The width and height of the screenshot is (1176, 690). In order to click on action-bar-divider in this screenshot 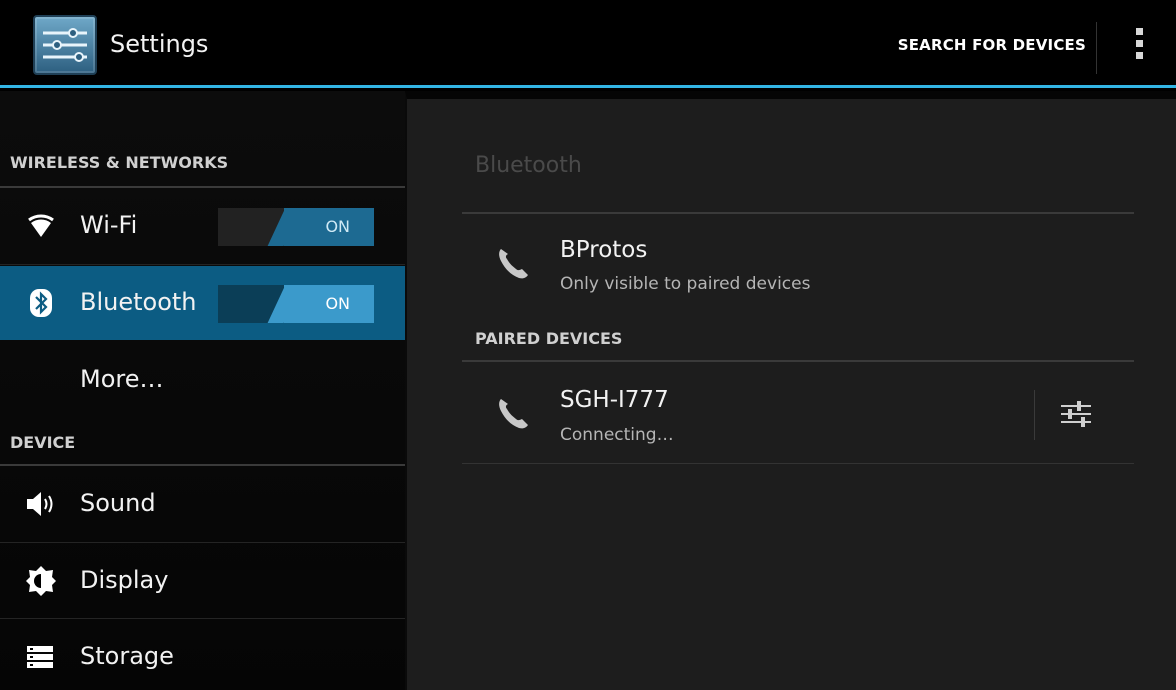, I will do `click(1096, 48)`.